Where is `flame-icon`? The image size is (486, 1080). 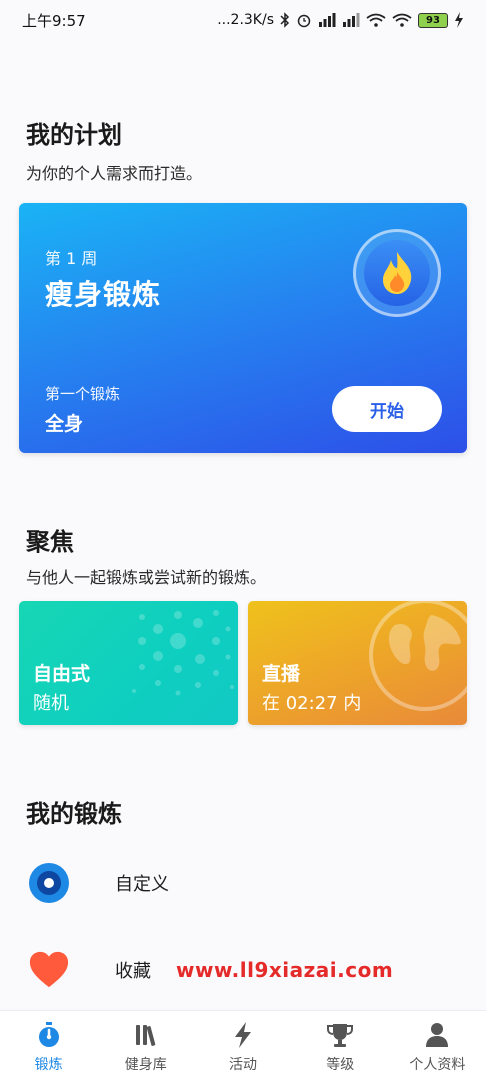 flame-icon is located at coordinates (397, 273).